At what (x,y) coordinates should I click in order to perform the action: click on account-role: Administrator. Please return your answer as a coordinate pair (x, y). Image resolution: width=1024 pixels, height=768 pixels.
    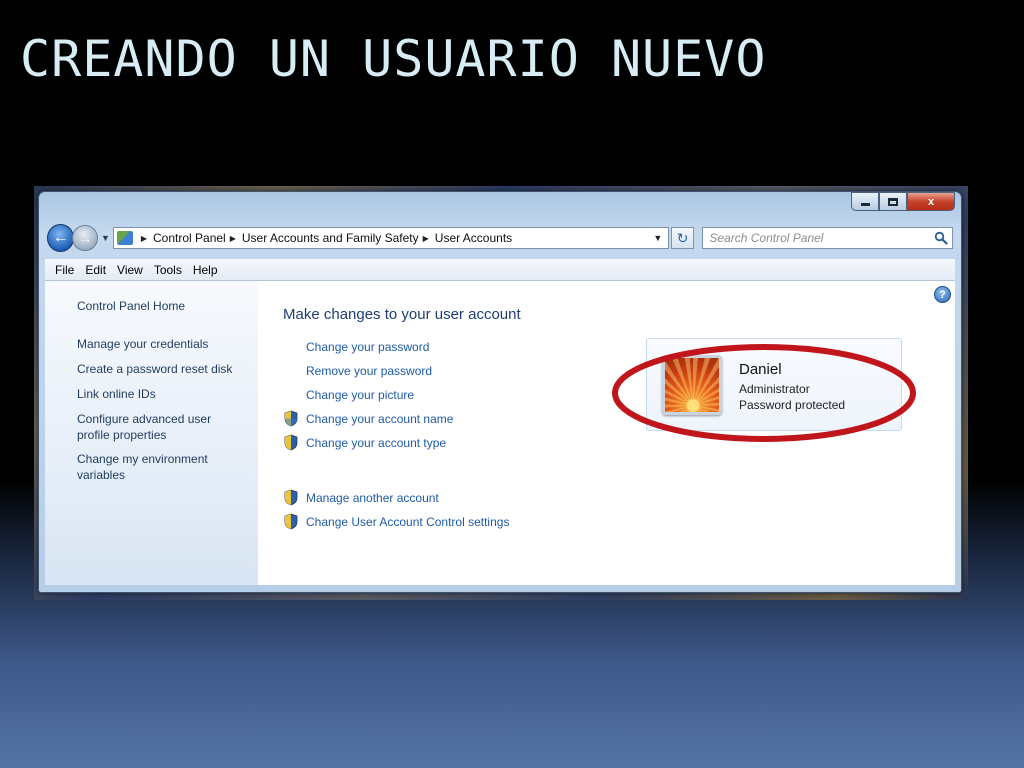
    Looking at the image, I should click on (774, 389).